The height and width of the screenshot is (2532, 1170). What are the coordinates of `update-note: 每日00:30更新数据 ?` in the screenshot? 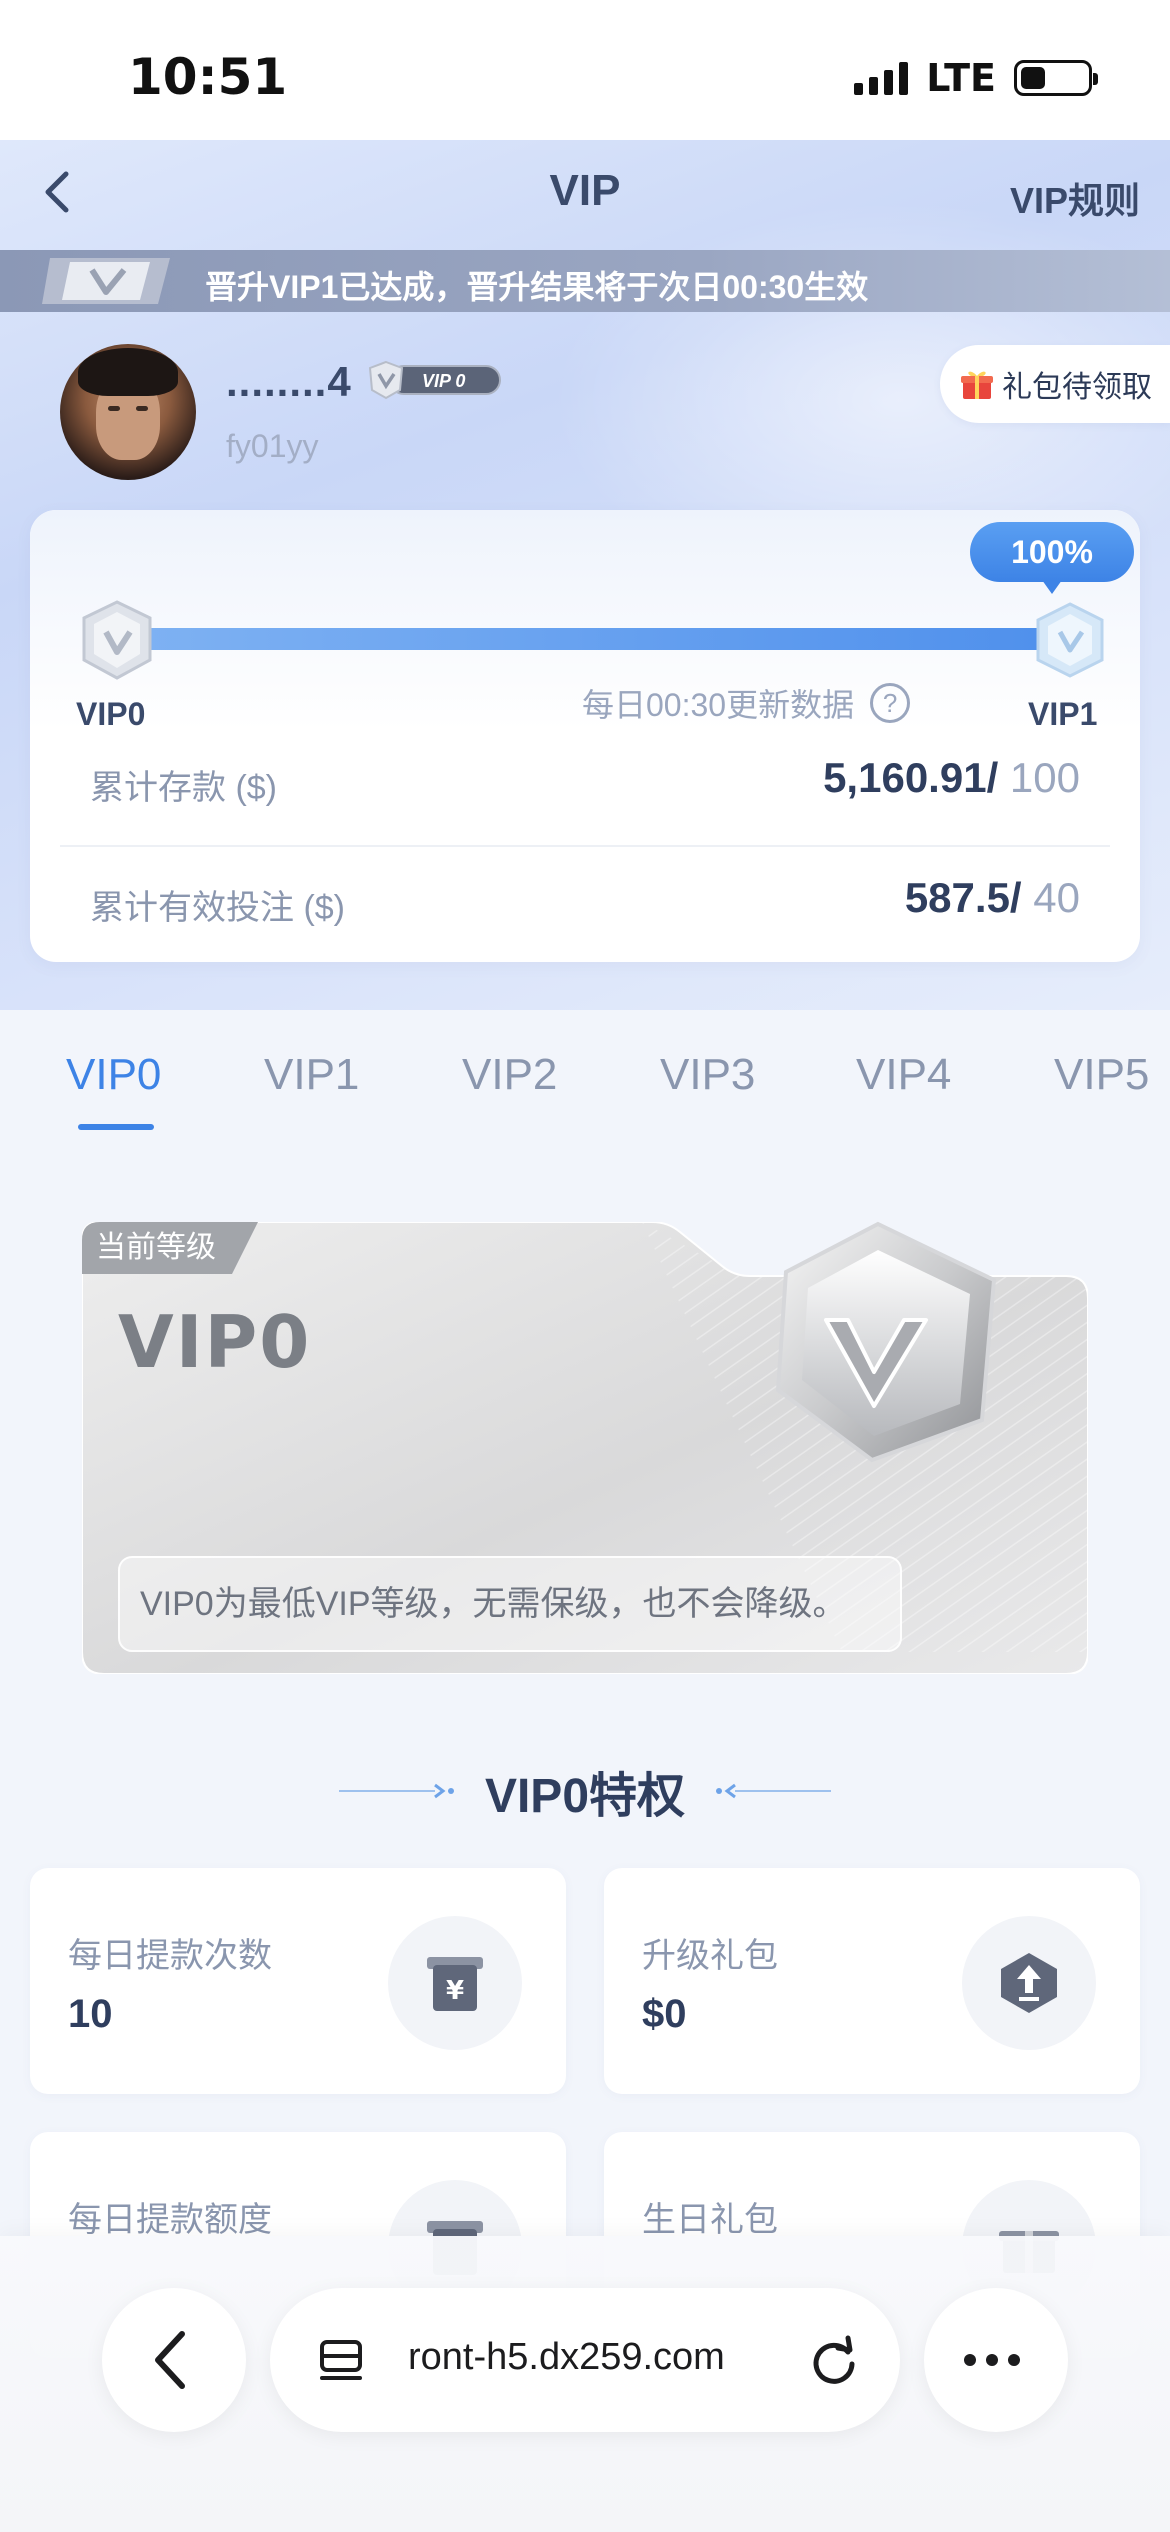 It's located at (746, 703).